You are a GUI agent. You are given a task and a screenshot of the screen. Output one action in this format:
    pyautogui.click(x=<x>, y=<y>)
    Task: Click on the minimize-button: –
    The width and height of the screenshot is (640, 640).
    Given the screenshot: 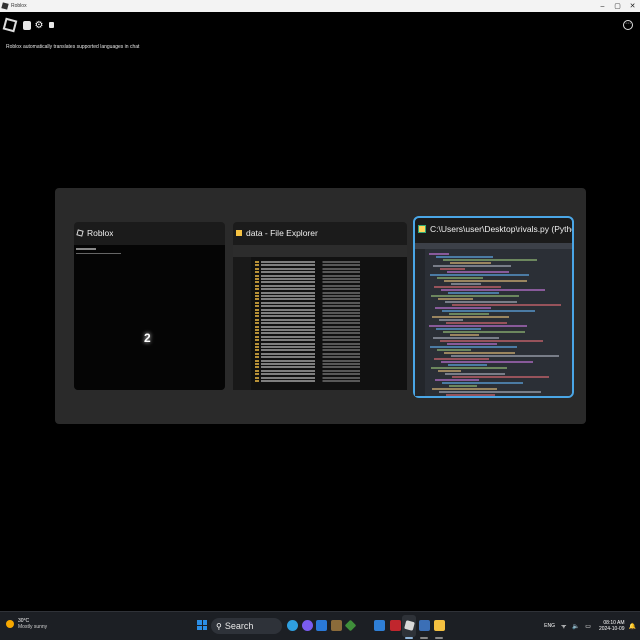 What is the action you would take?
    pyautogui.click(x=602, y=6)
    